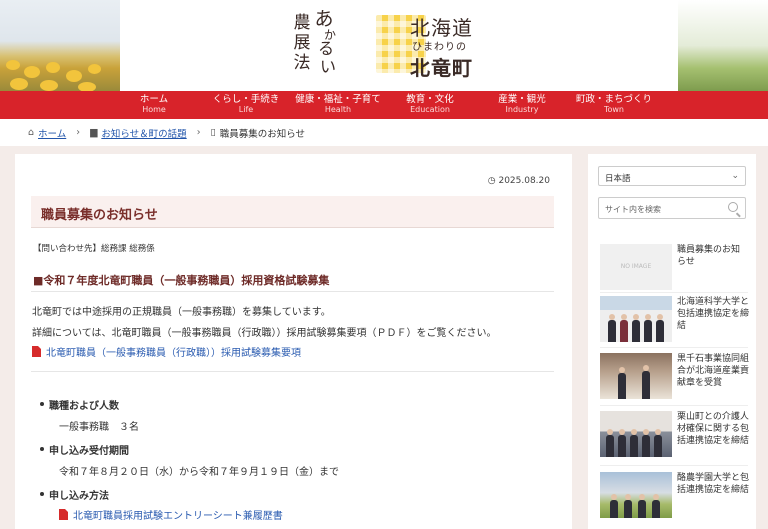  What do you see at coordinates (733, 207) in the screenshot?
I see `search-icon` at bounding box center [733, 207].